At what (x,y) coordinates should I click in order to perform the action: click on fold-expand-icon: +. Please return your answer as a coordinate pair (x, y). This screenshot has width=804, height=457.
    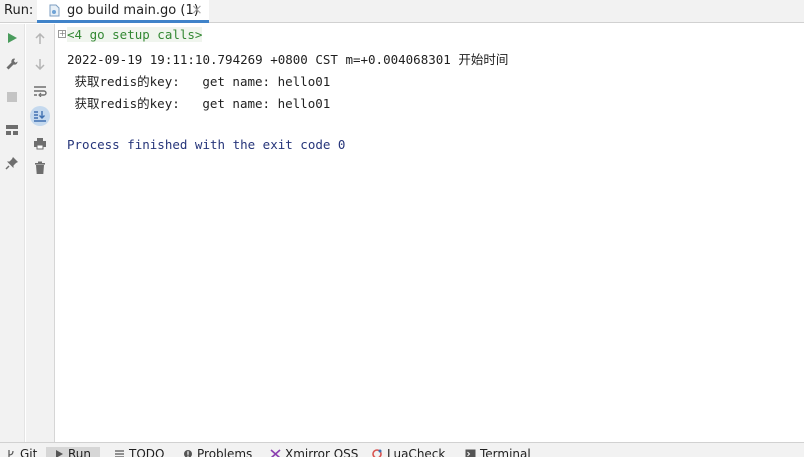
    Looking at the image, I should click on (62, 34).